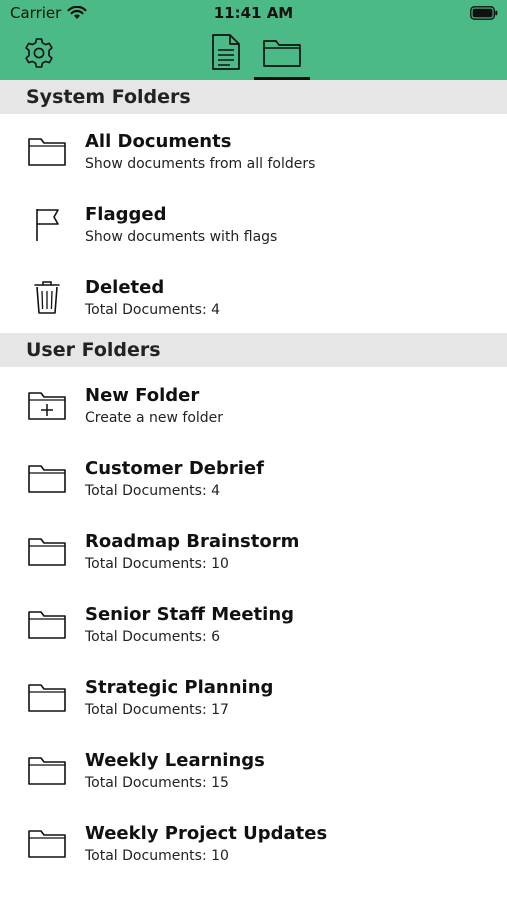  I want to click on flag-icon, so click(47, 224).